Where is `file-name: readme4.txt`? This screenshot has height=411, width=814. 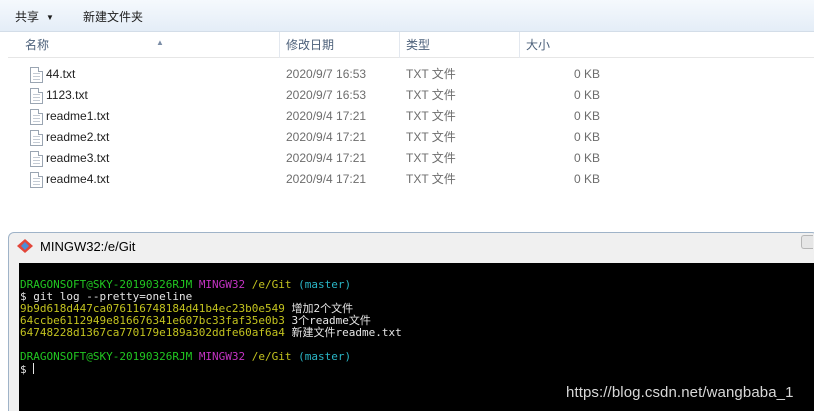
file-name: readme4.txt is located at coordinates (78, 179).